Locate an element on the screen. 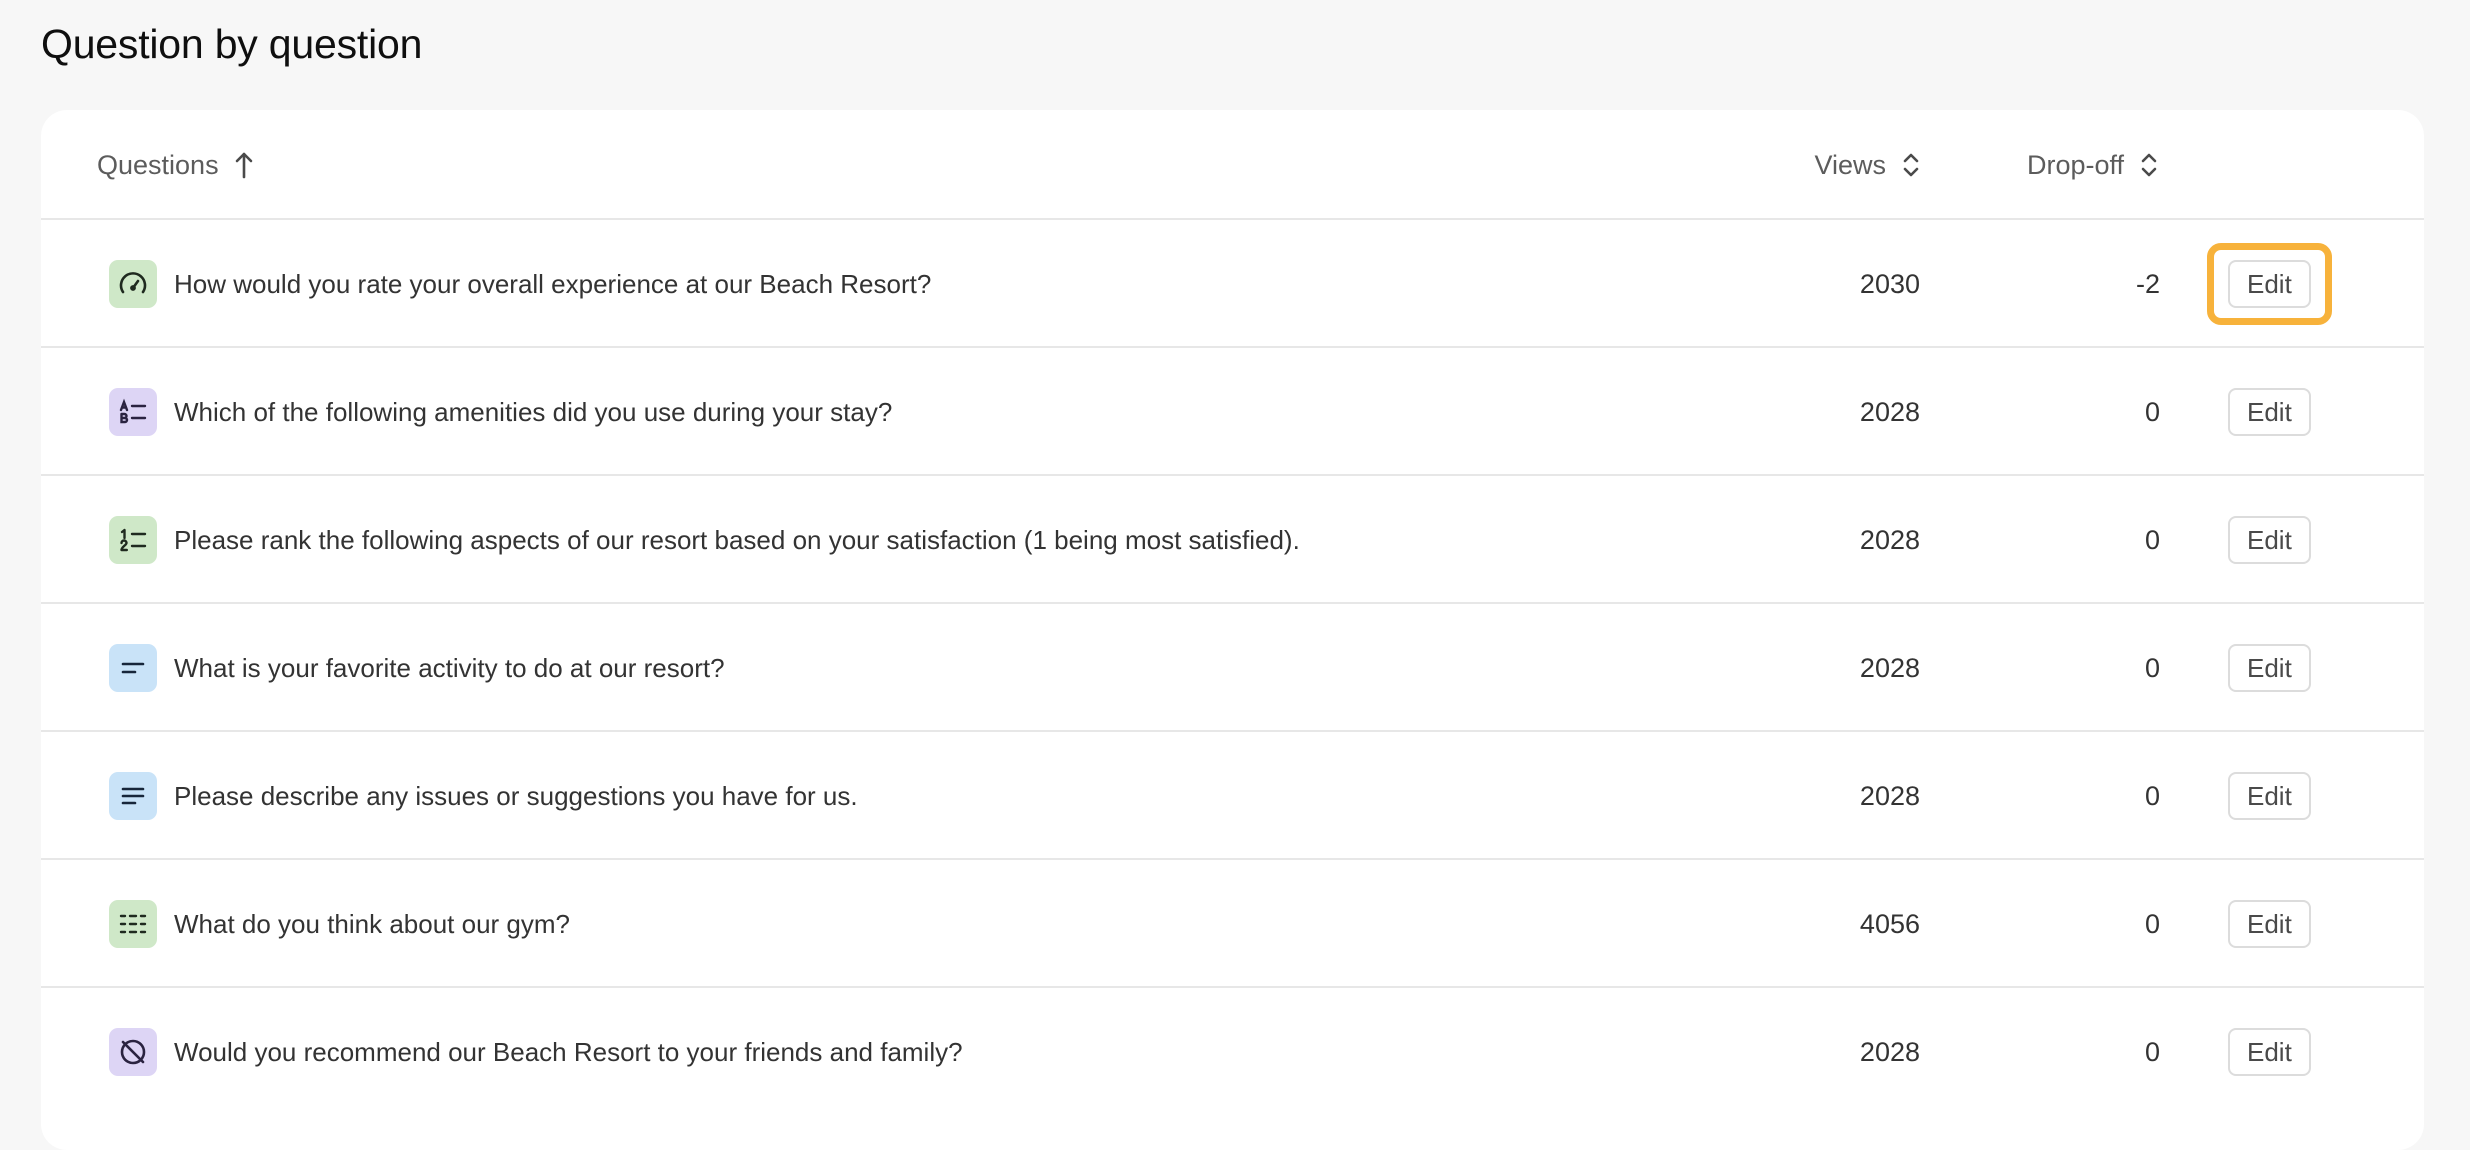 The width and height of the screenshot is (2470, 1150). table-header: Questions Views Drop-off is located at coordinates (1232, 165).